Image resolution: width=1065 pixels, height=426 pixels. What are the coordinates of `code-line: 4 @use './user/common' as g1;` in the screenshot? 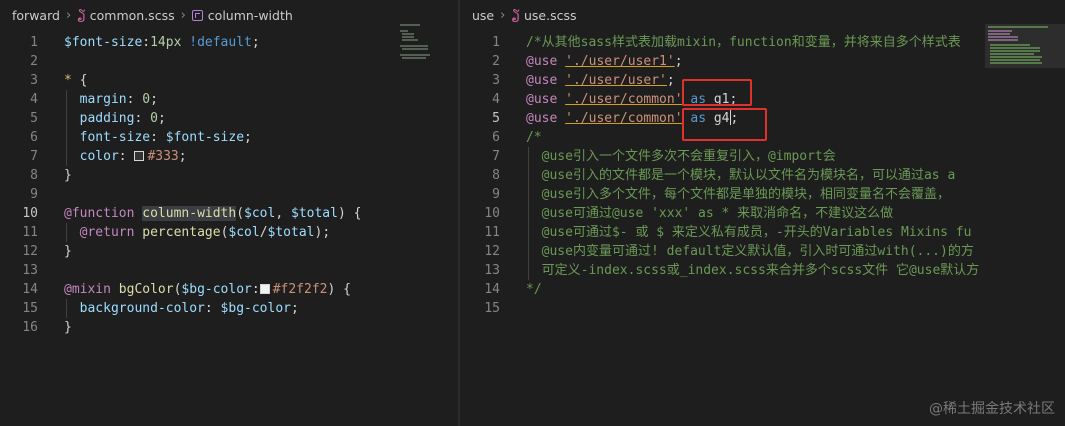 It's located at (762, 99).